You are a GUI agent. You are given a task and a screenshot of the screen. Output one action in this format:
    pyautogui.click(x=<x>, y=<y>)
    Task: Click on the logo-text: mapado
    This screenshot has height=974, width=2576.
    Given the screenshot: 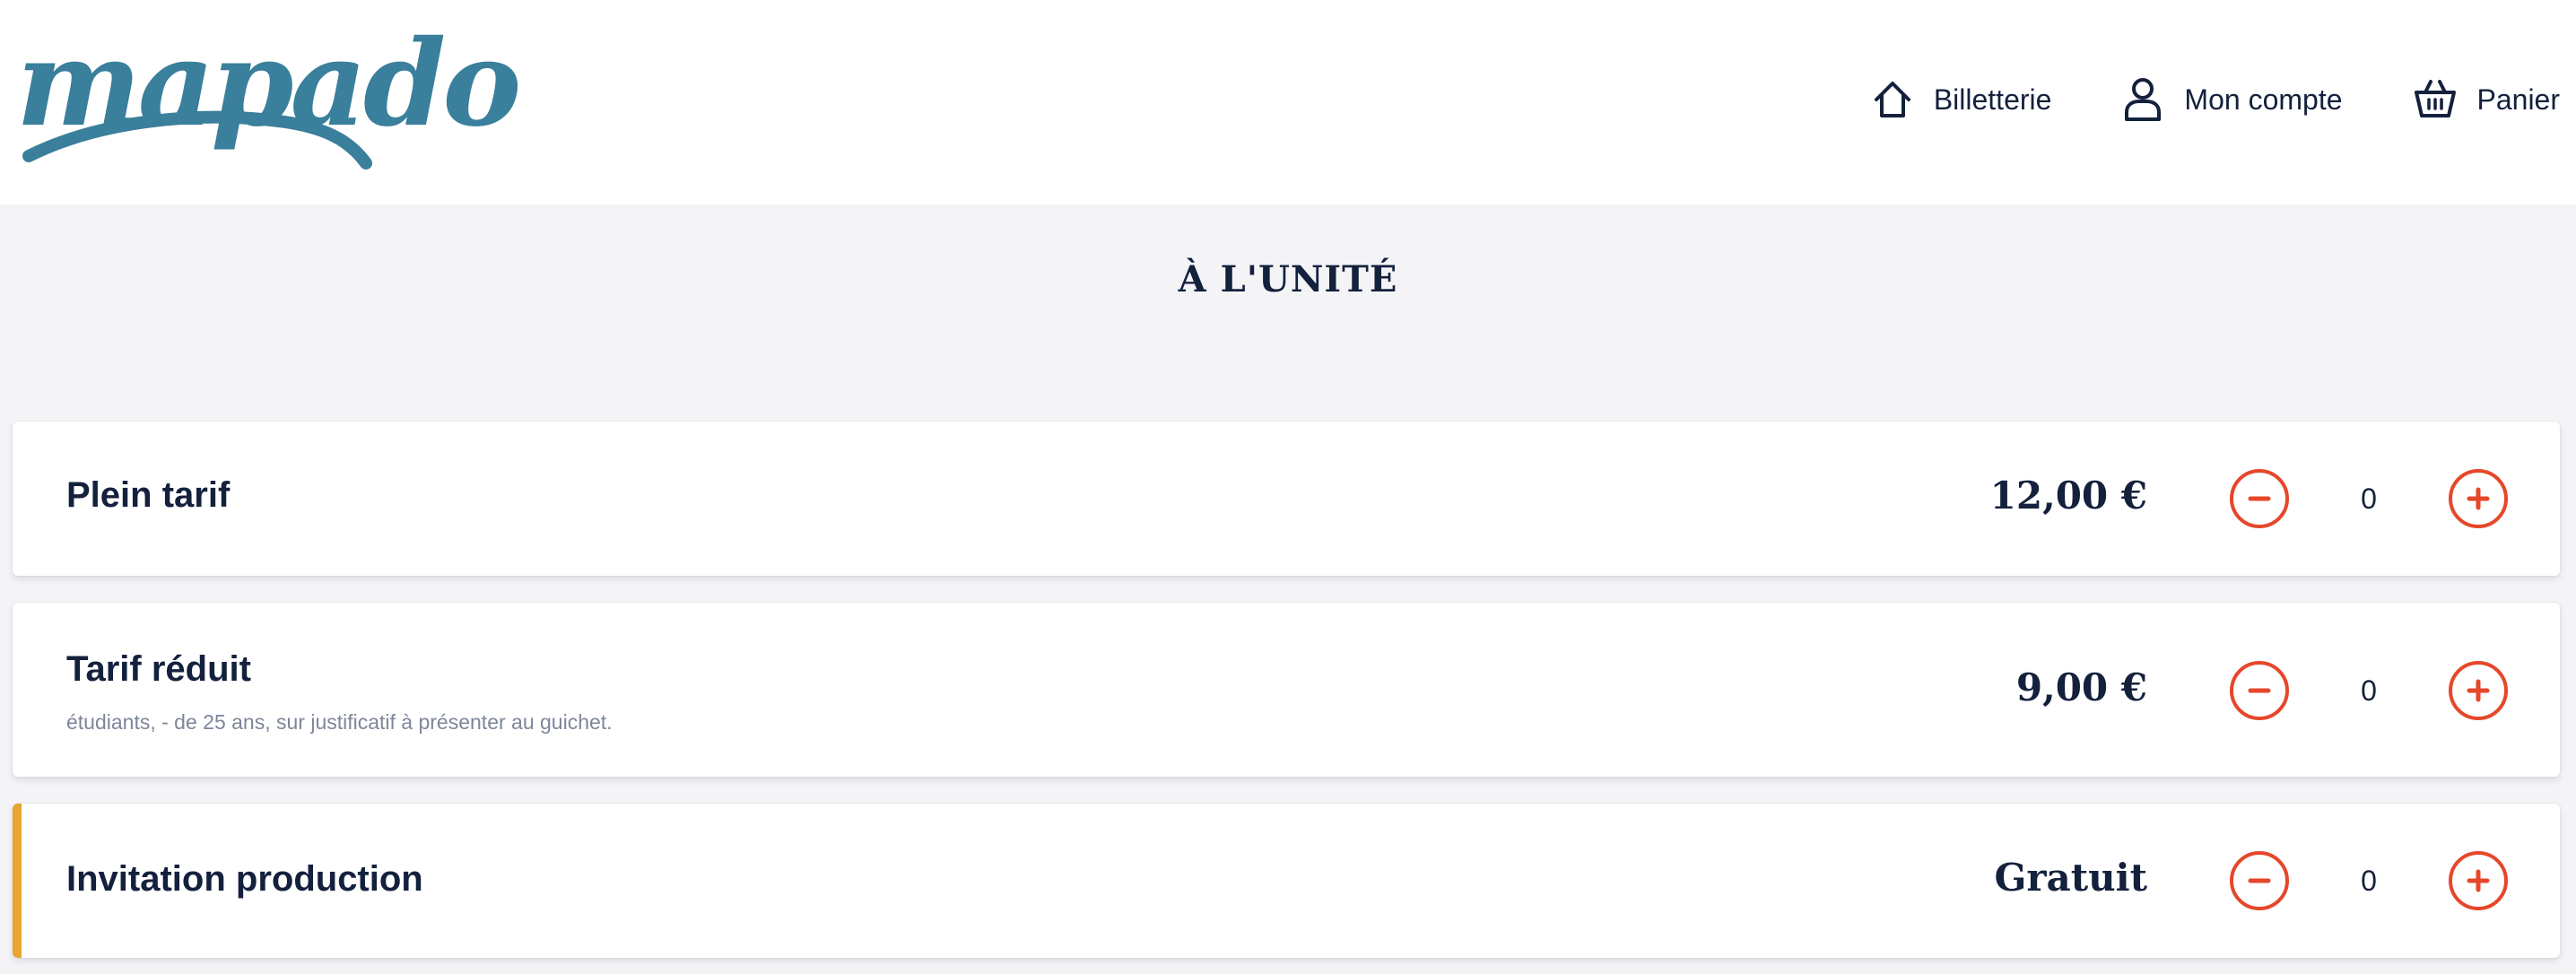 What is the action you would take?
    pyautogui.click(x=268, y=83)
    